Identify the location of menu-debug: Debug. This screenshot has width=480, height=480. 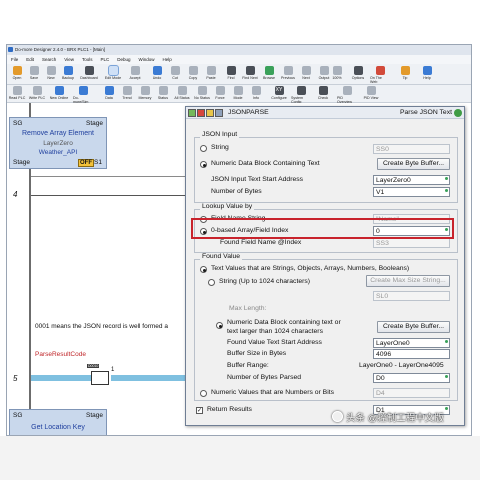
(123, 59).